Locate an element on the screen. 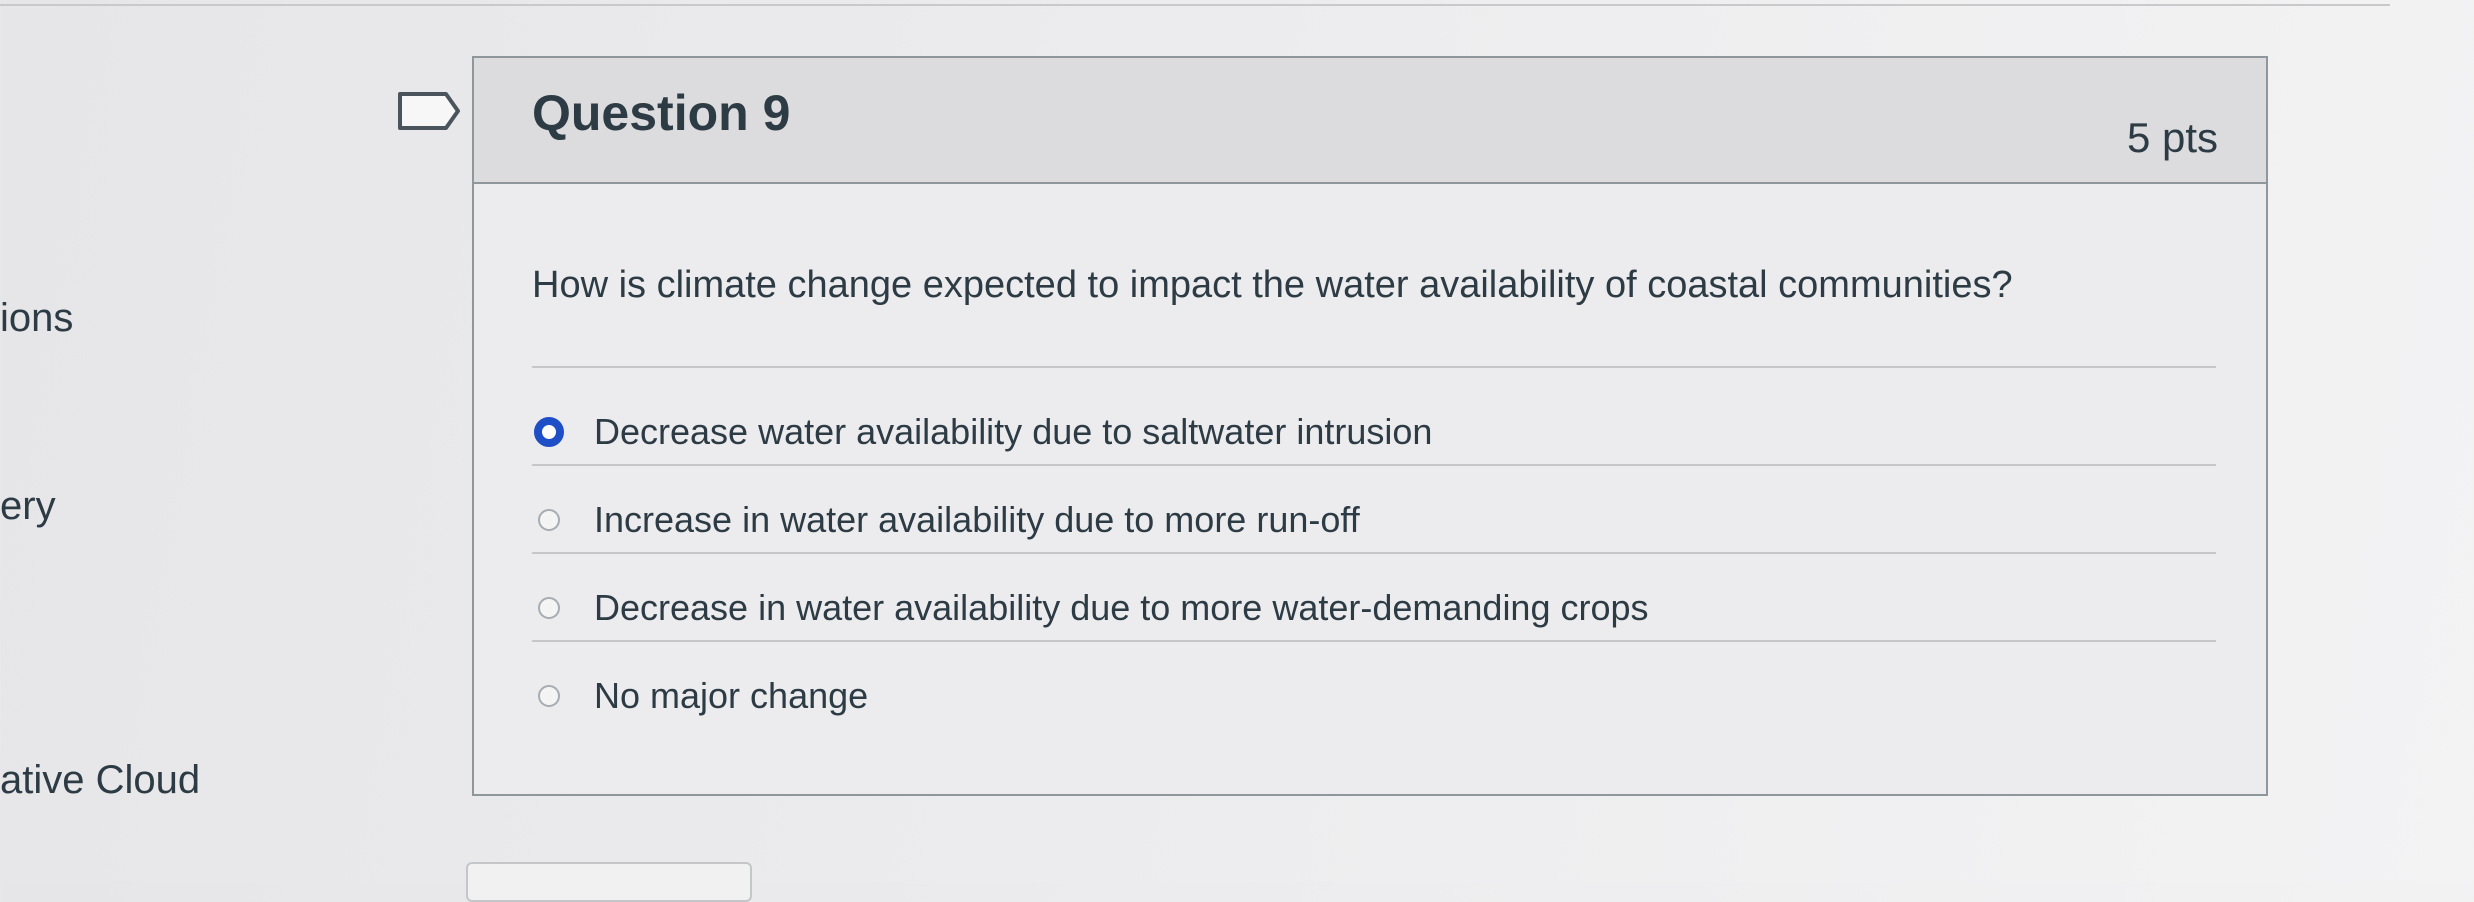 The width and height of the screenshot is (2474, 902). answer-option-4: No major change is located at coordinates (1338, 696).